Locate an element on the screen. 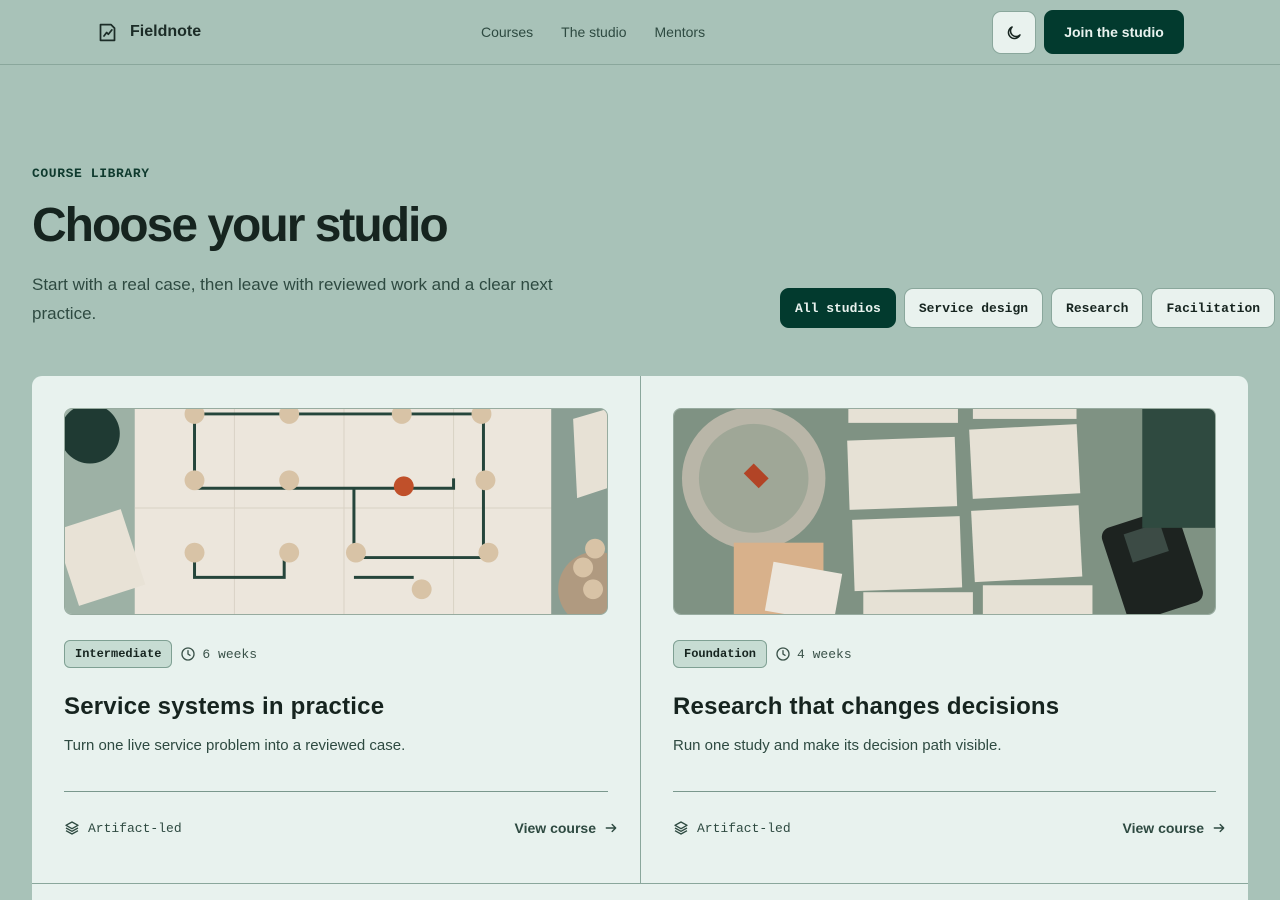 Image resolution: width=1280 pixels, height=900 pixels. theme-toggle-button is located at coordinates (1014, 32).